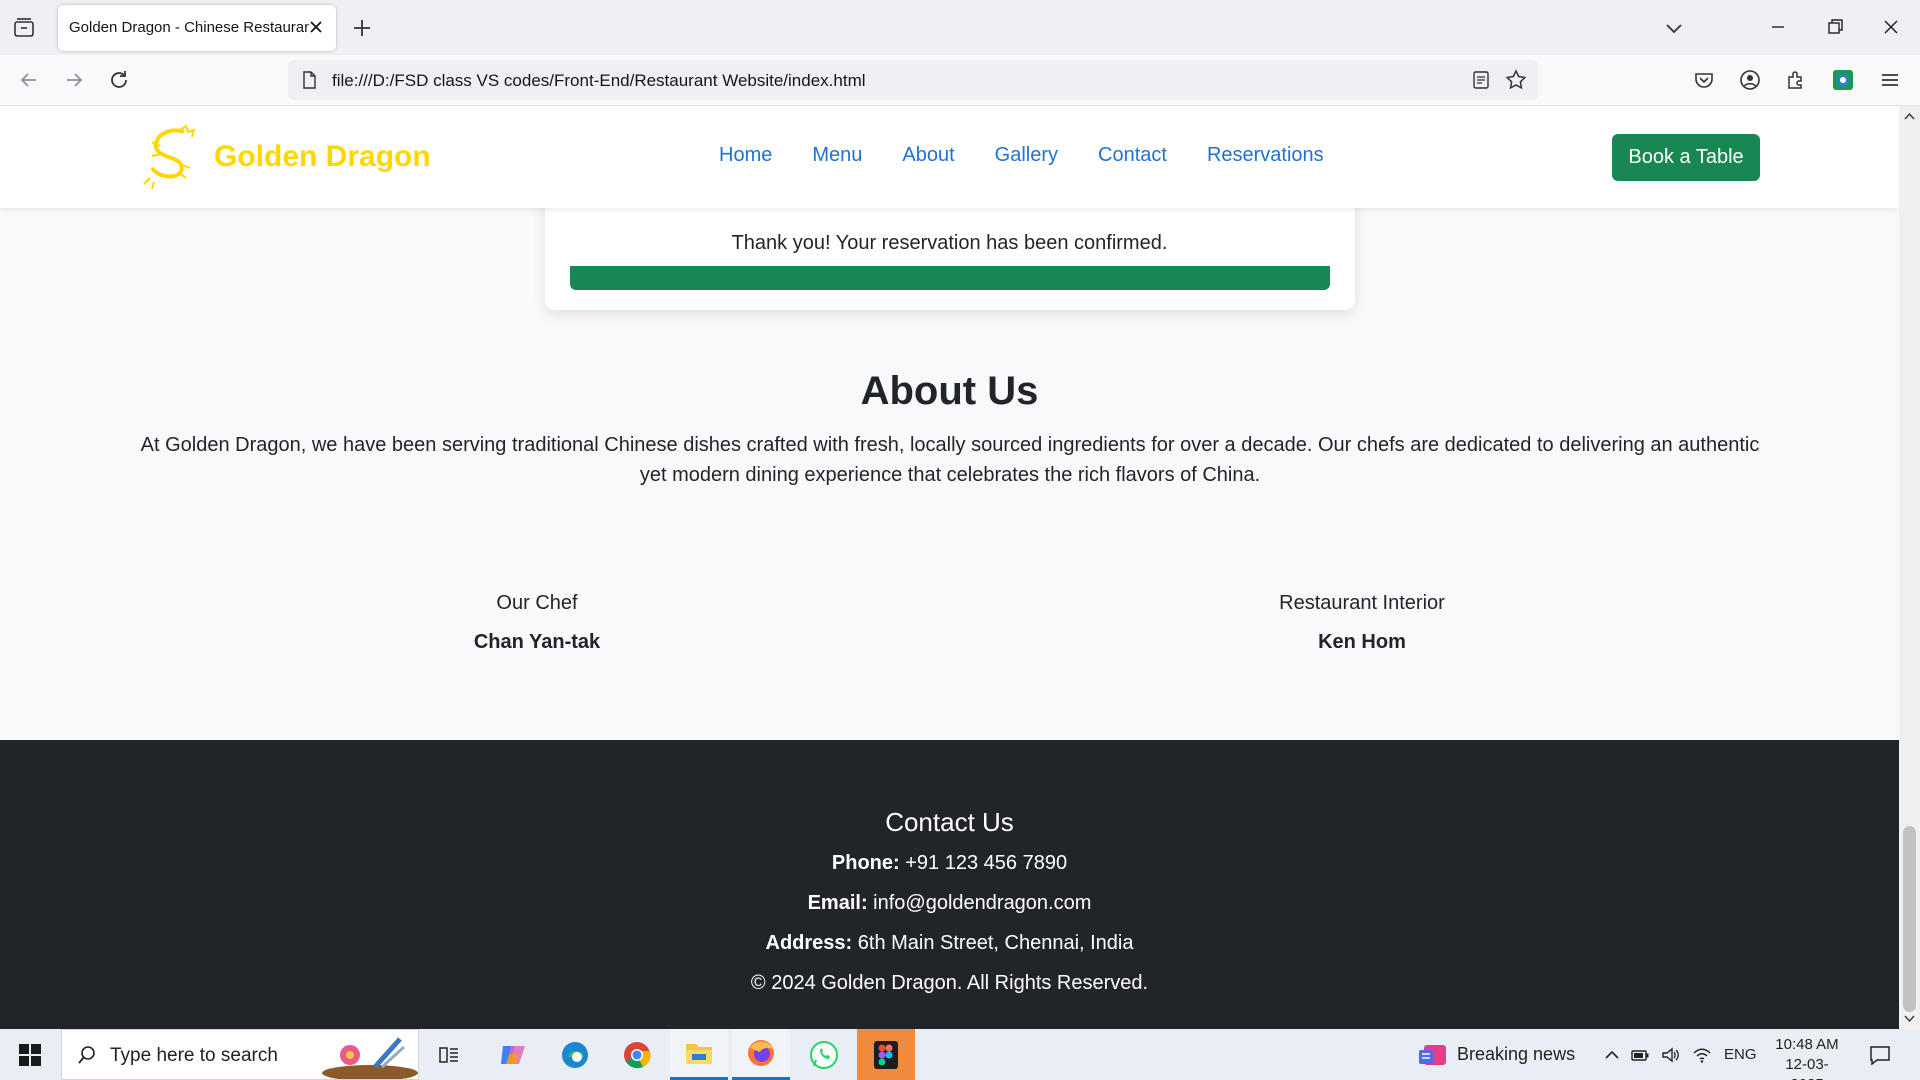 The width and height of the screenshot is (1920, 1080). Describe the element at coordinates (1362, 623) in the screenshot. I see `interior-card: Restaurant Interior Ken Hom` at that location.